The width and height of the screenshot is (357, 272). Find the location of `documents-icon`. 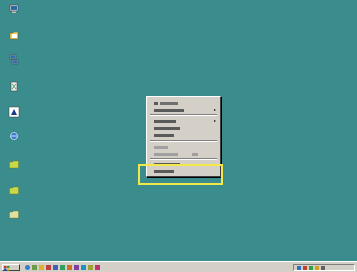

documents-icon is located at coordinates (14, 35).